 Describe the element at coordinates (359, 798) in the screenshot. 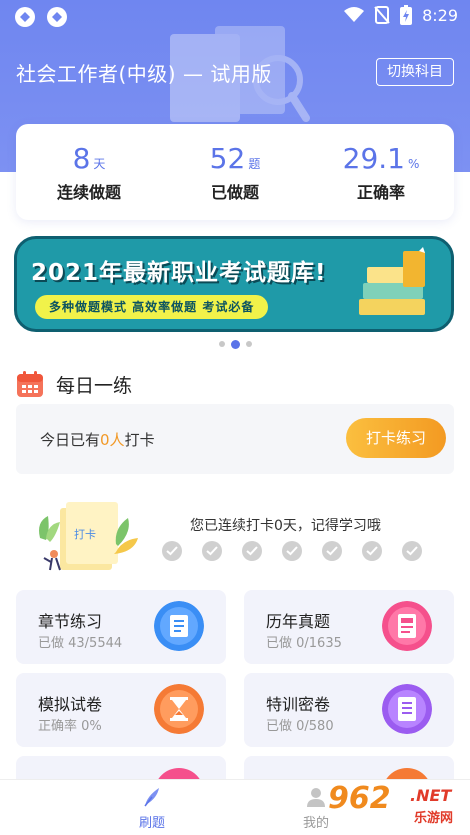

I see `watermark-brand: 962` at that location.